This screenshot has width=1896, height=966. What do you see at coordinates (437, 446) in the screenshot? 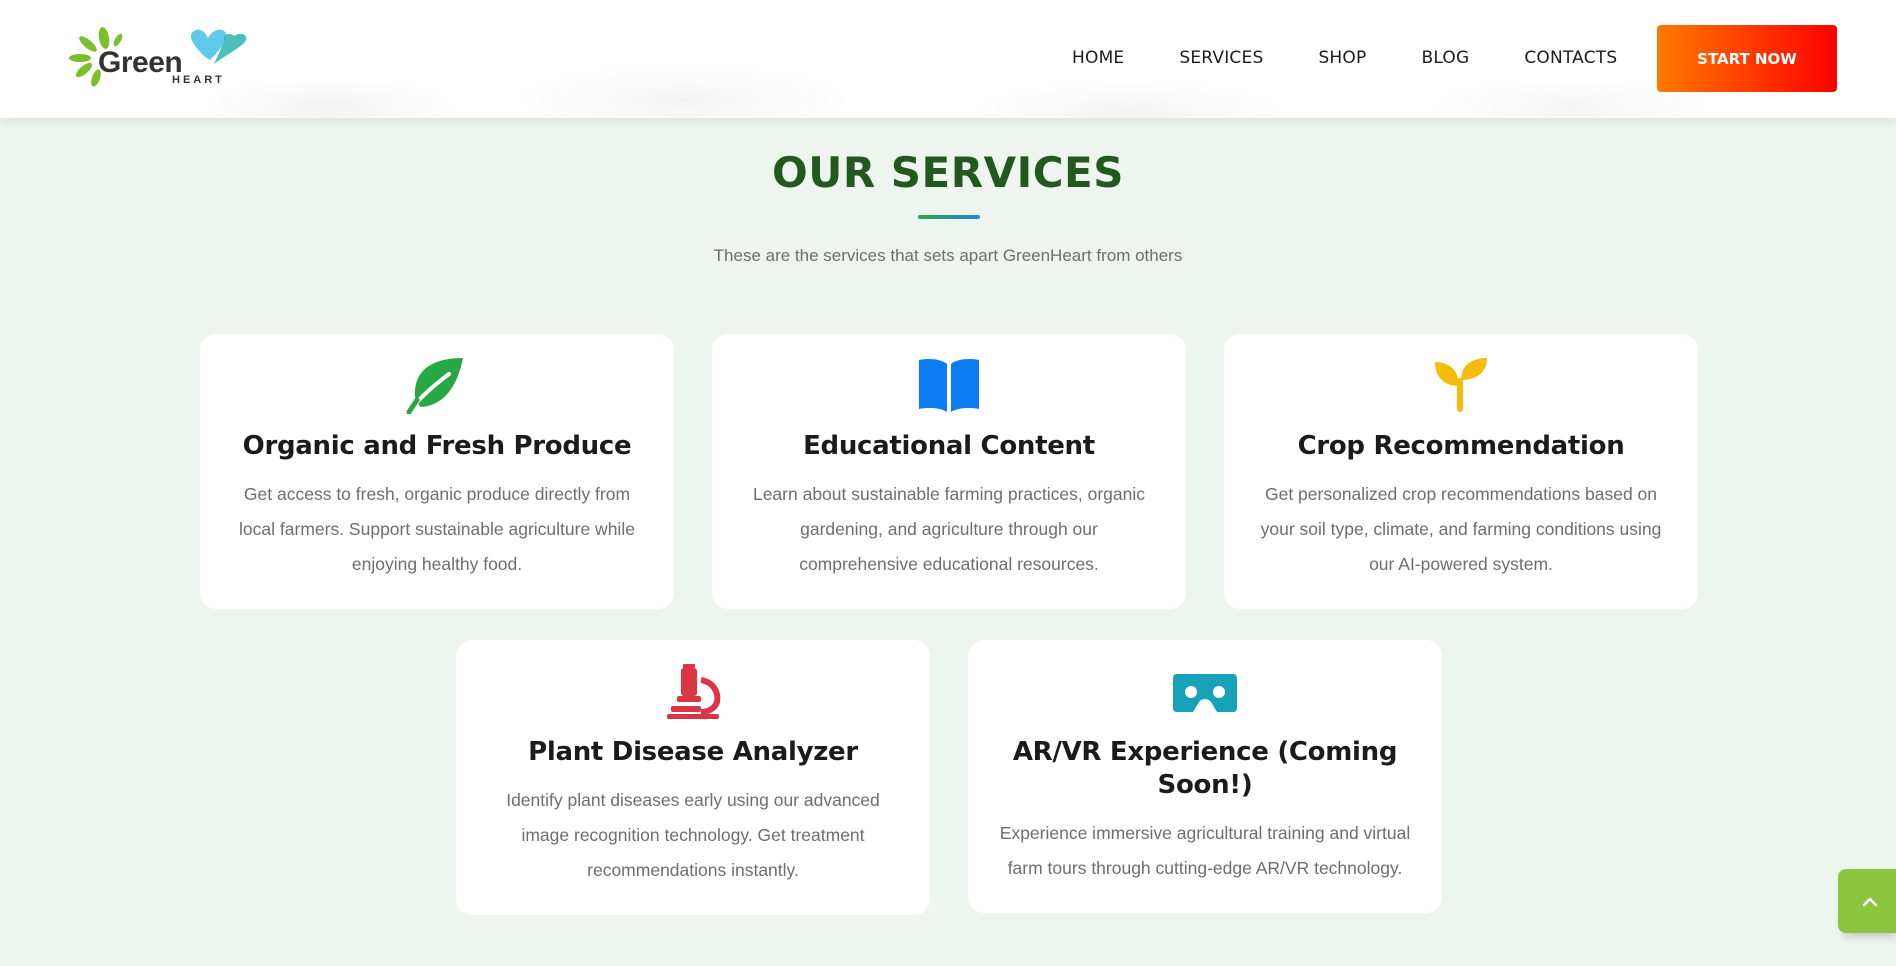
I see `service-title: Organic and Fresh Produce` at bounding box center [437, 446].